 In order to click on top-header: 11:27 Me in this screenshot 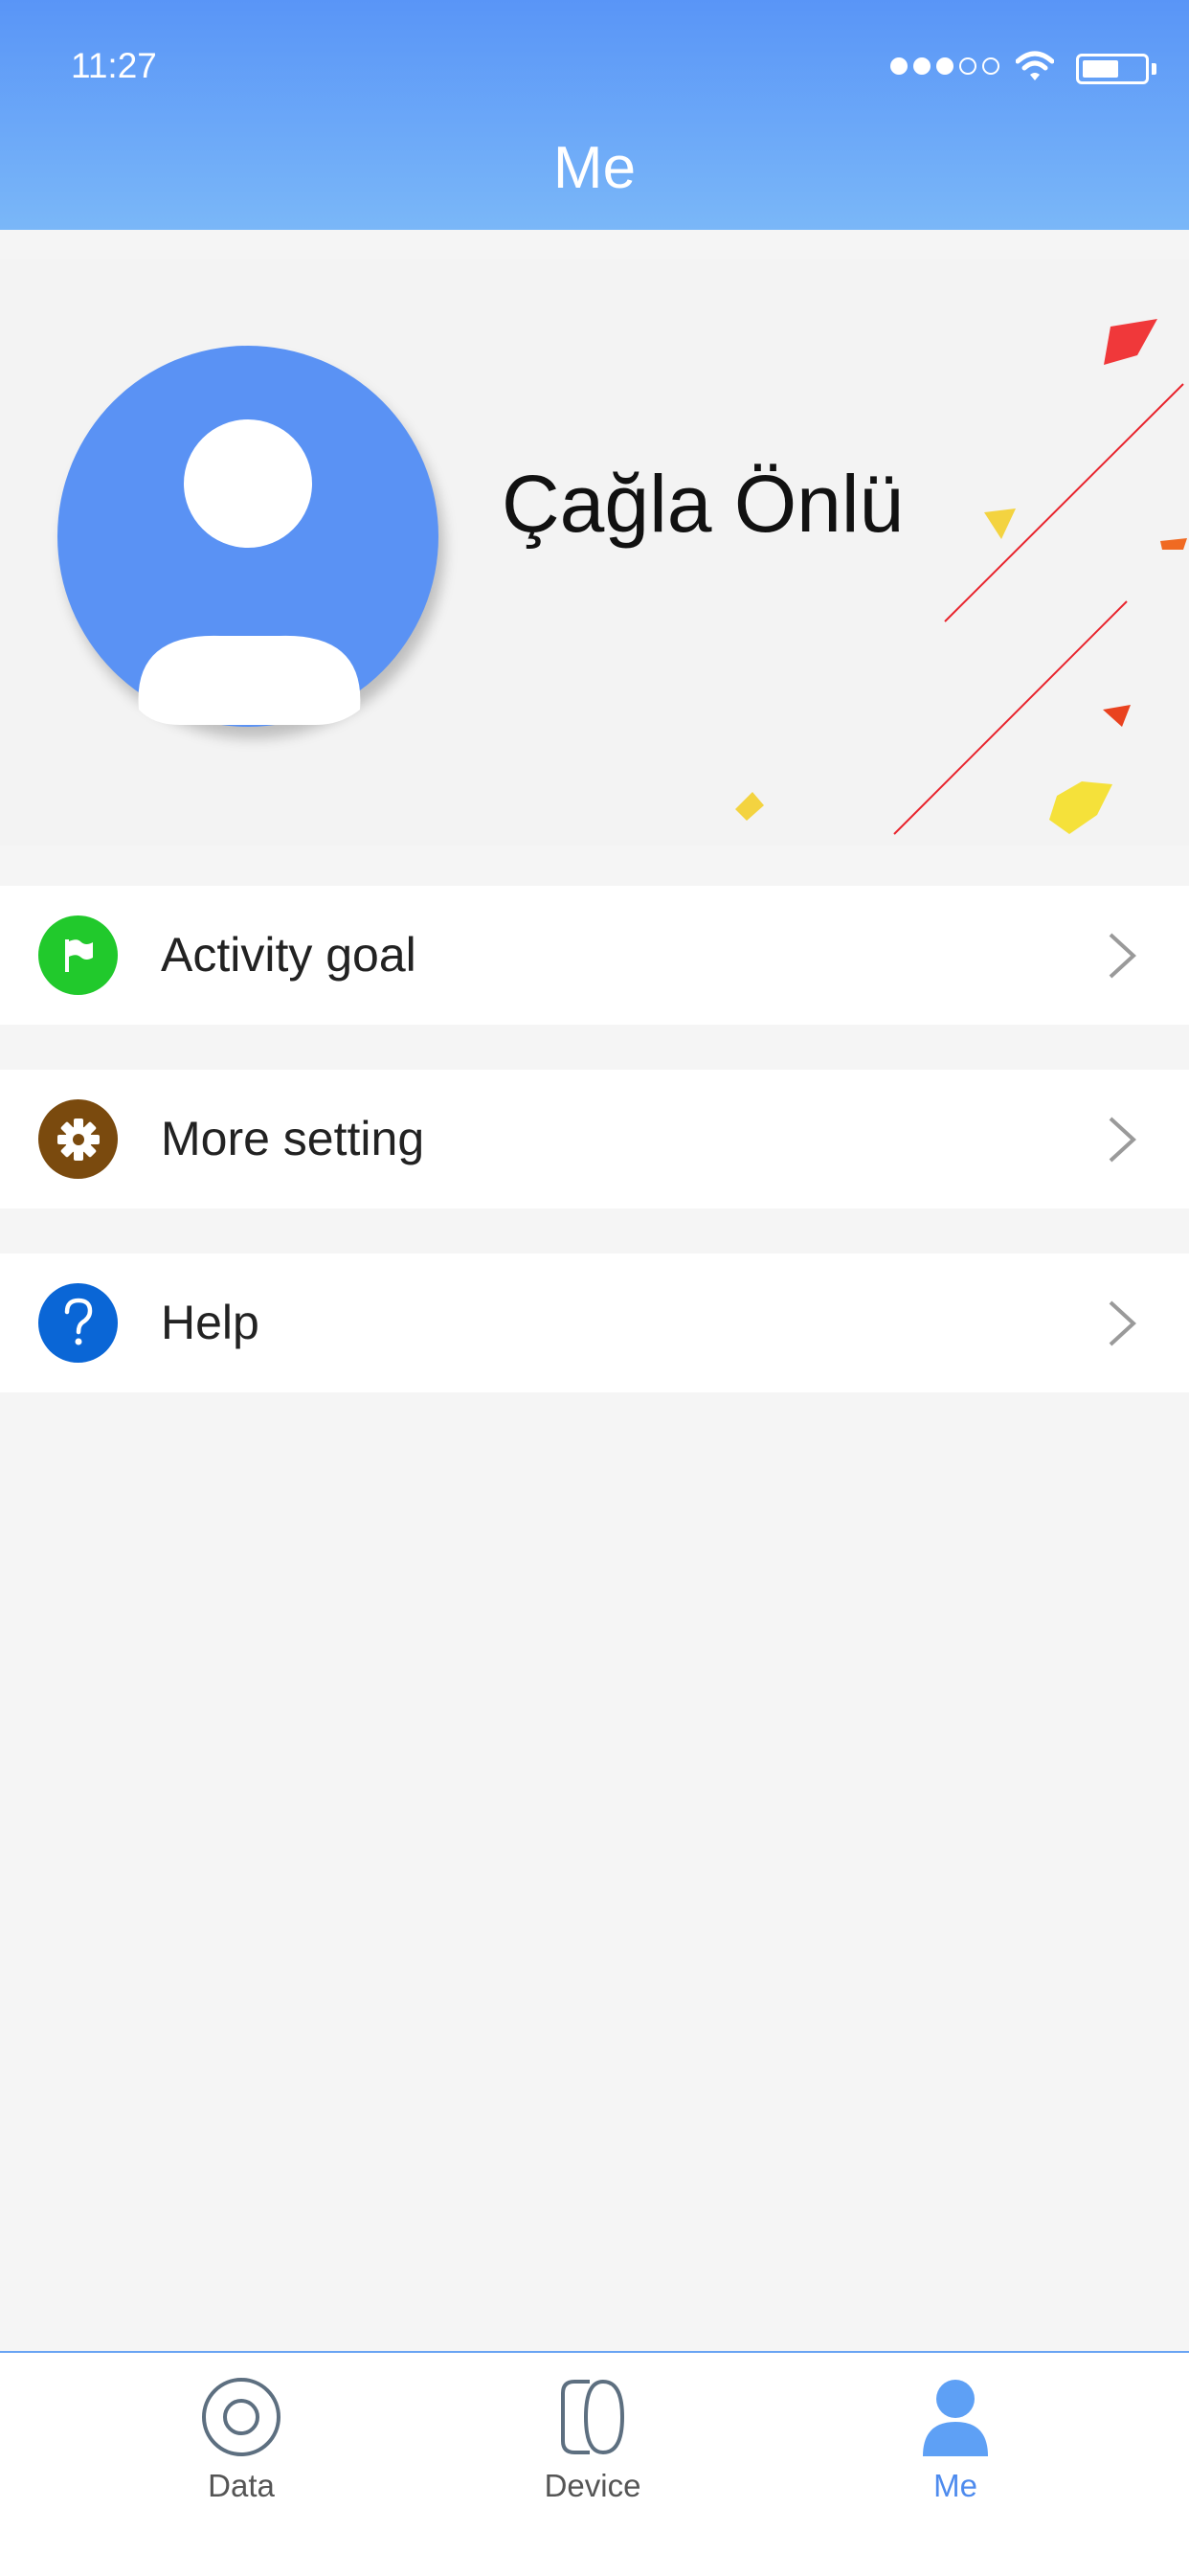, I will do `click(594, 115)`.